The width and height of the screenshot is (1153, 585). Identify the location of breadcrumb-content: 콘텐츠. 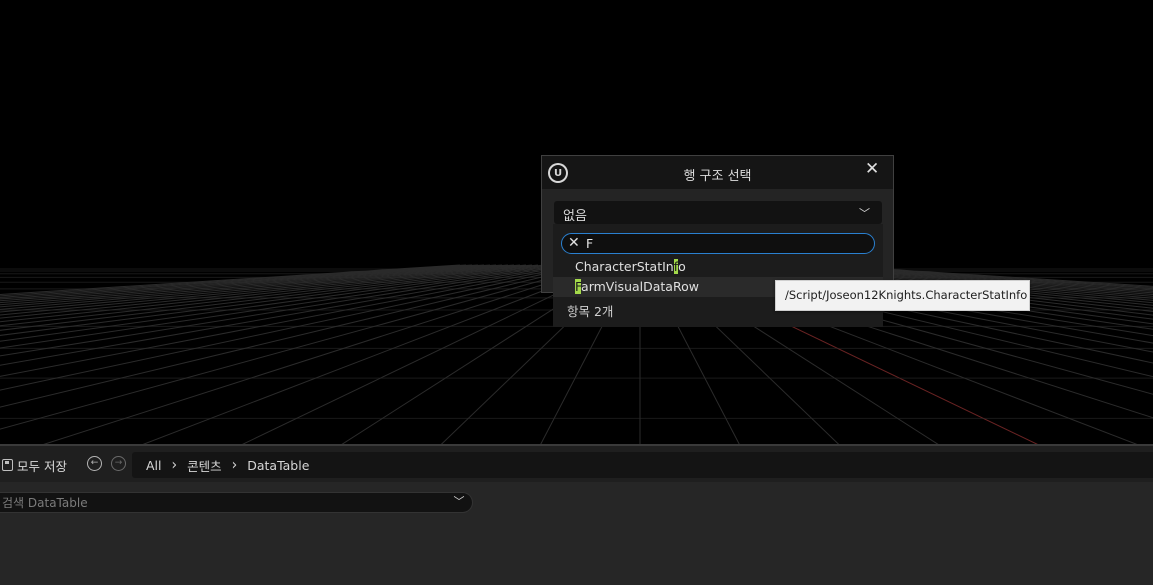
(204, 465).